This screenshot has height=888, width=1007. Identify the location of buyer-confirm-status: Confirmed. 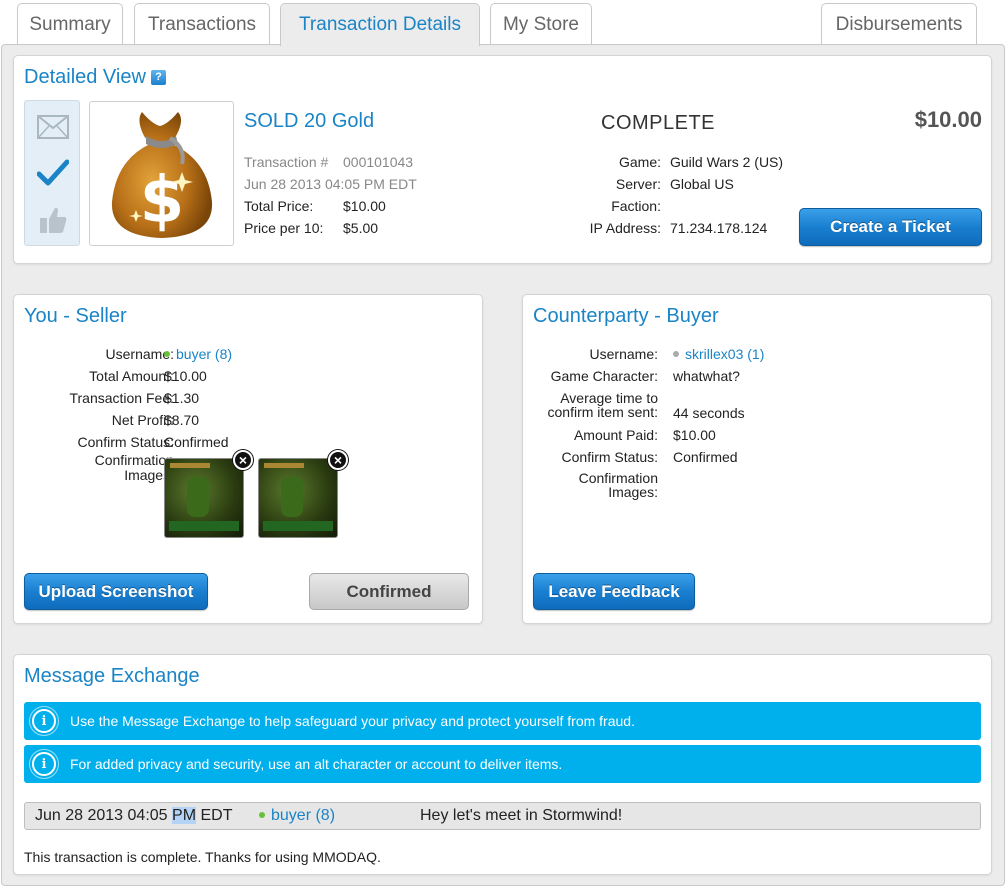
(705, 457).